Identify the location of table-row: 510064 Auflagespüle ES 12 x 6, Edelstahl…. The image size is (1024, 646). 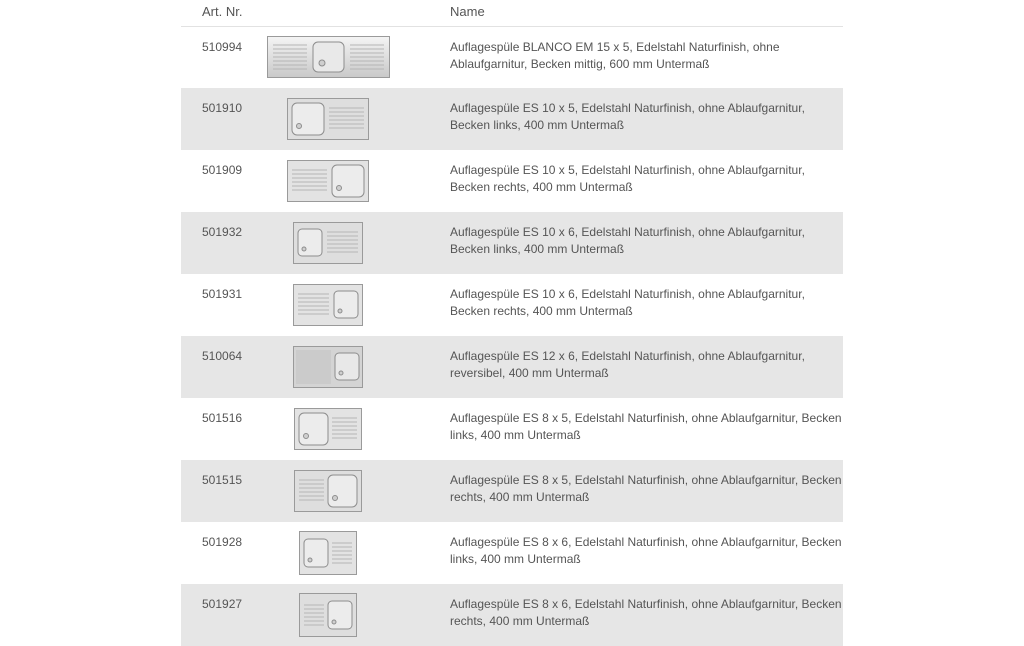
(512, 367).